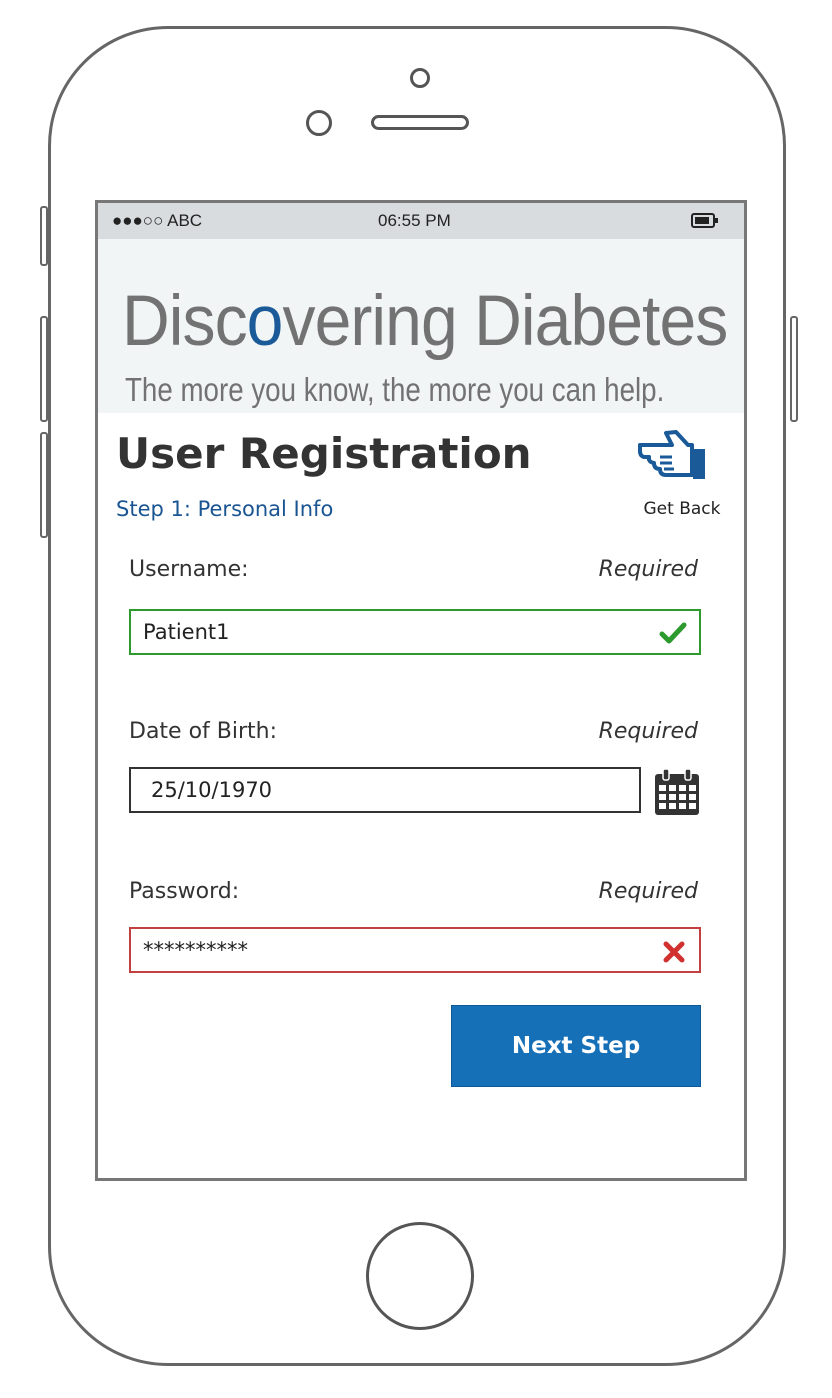 Image resolution: width=832 pixels, height=1398 pixels. What do you see at coordinates (44, 369) in the screenshot?
I see `volume-up-button` at bounding box center [44, 369].